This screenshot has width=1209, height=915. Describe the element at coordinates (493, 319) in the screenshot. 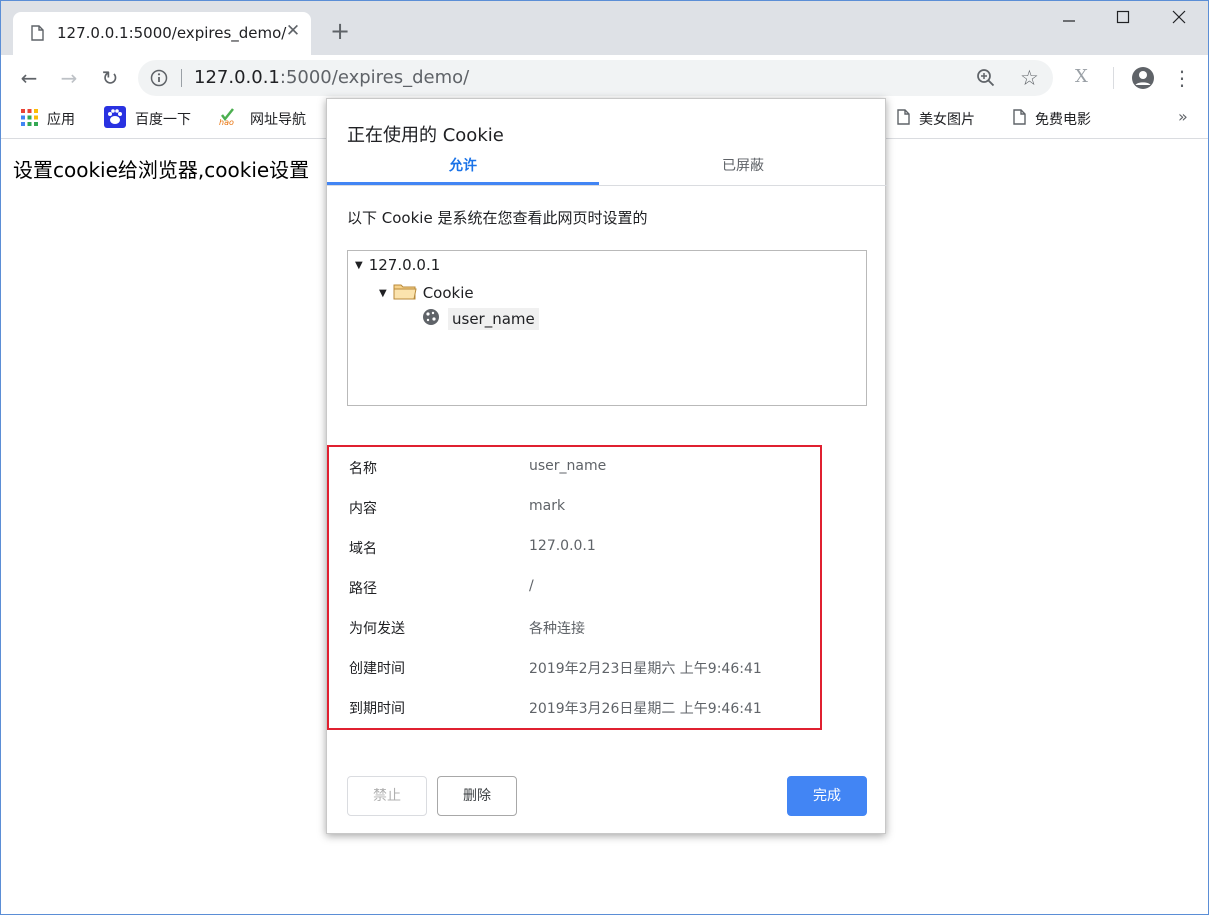

I see `cookie-label: user_name` at that location.